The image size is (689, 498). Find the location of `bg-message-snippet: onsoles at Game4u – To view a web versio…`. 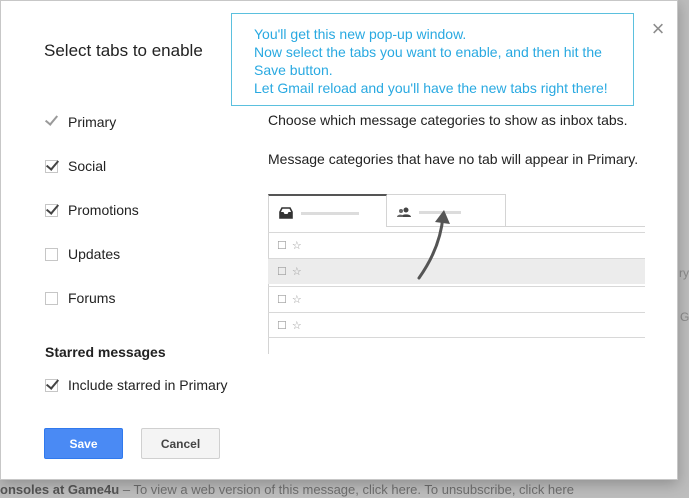

bg-message-snippet: onsoles at Game4u – To view a web versio… is located at coordinates (344, 490).